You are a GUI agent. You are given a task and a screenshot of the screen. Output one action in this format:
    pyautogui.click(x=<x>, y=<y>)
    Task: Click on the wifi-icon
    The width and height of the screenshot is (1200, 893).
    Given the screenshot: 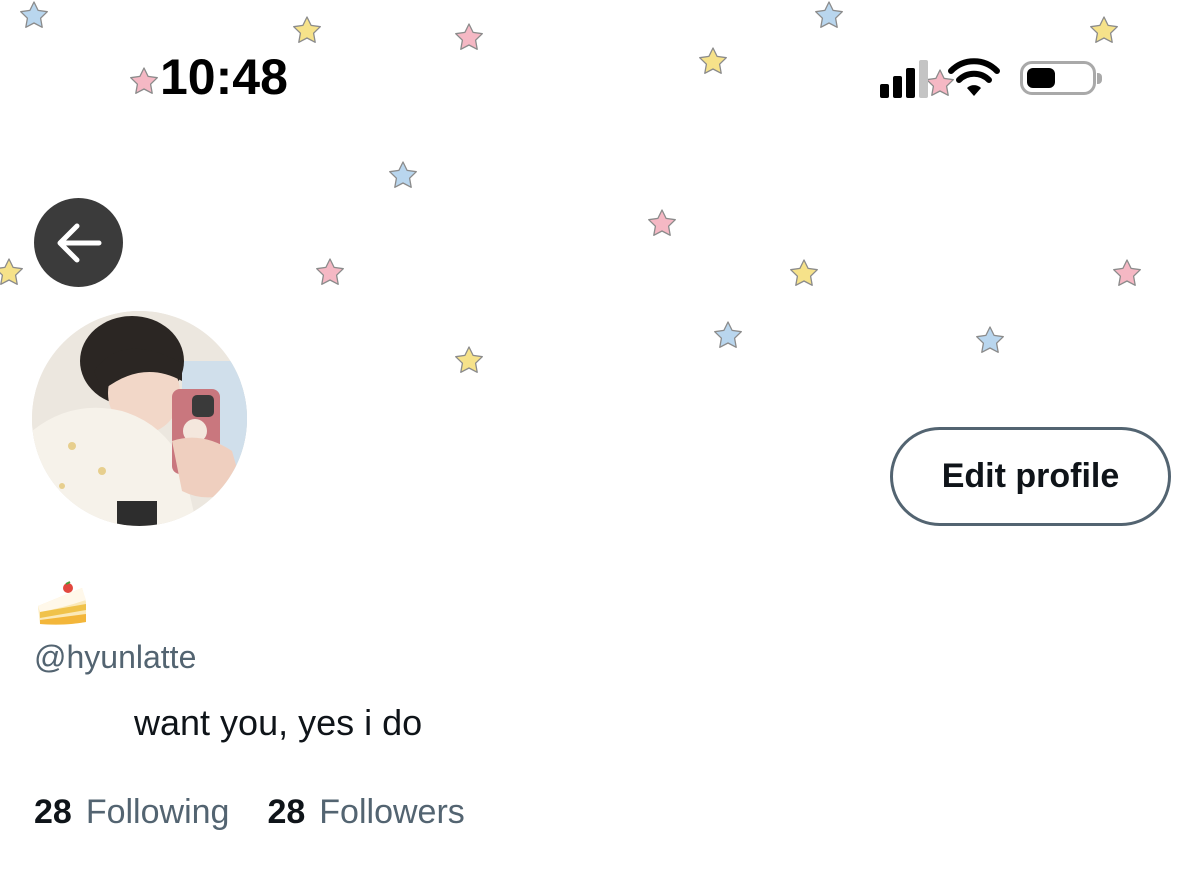 What is the action you would take?
    pyautogui.click(x=974, y=77)
    